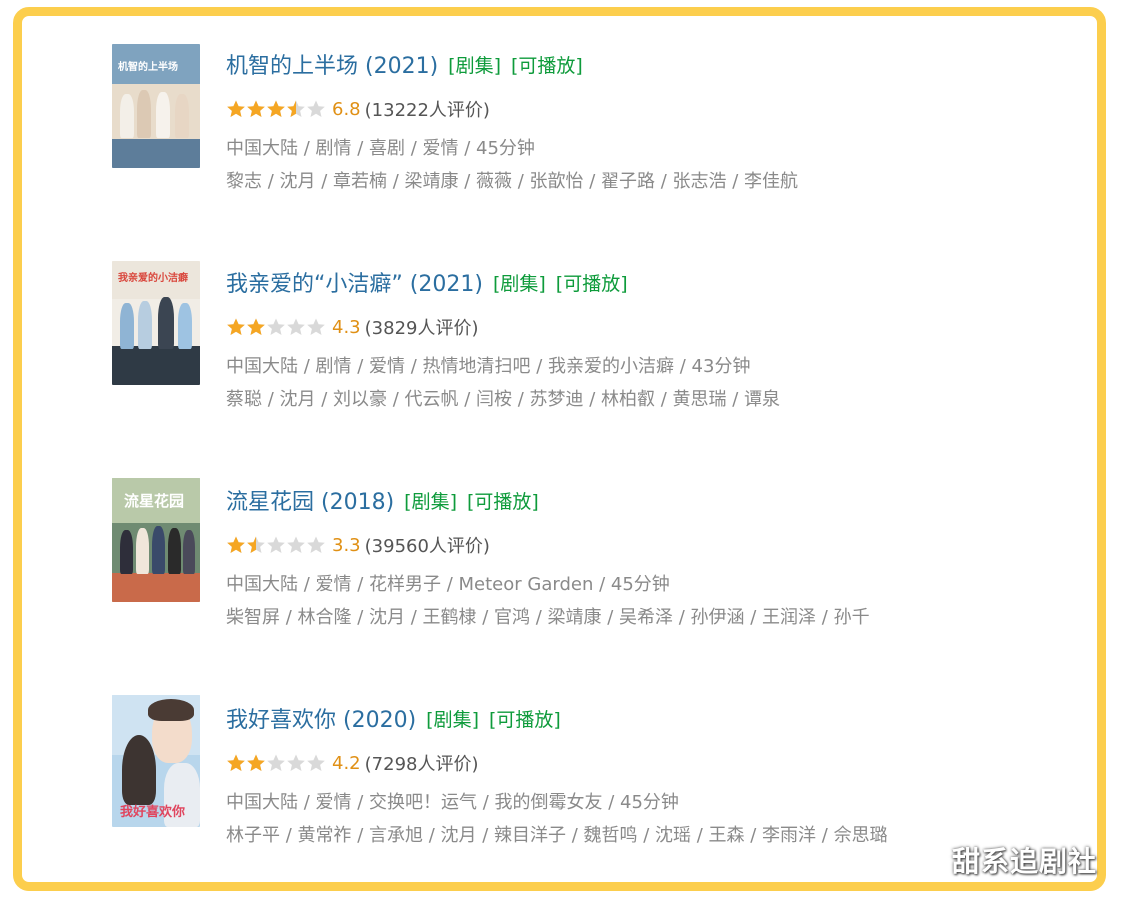  What do you see at coordinates (427, 109) in the screenshot?
I see `rating-votes: (13222人评价)` at bounding box center [427, 109].